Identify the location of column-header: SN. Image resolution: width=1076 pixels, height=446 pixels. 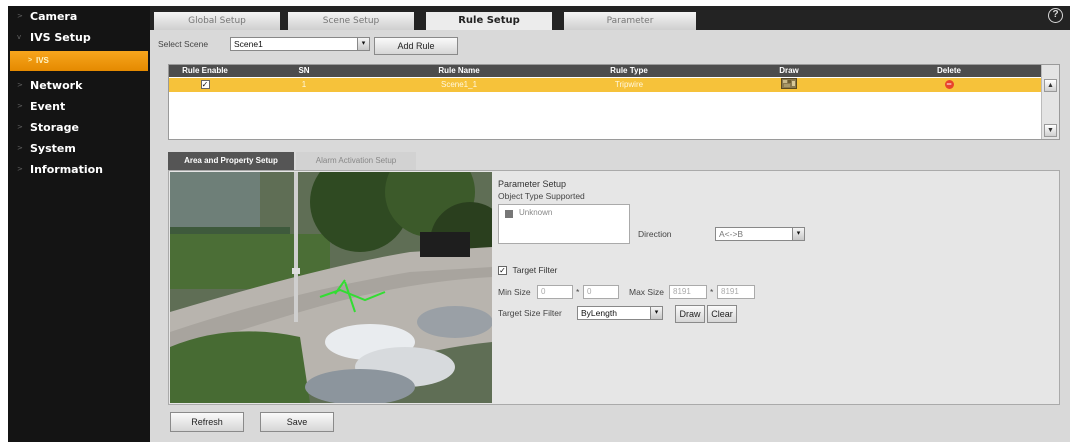
(304, 70).